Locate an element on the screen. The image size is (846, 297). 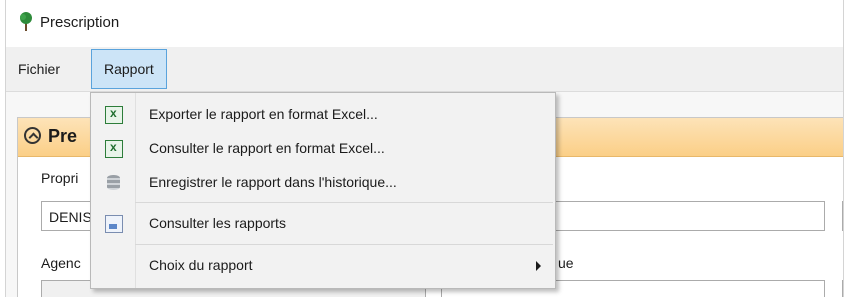
tree-icon is located at coordinates (26, 21).